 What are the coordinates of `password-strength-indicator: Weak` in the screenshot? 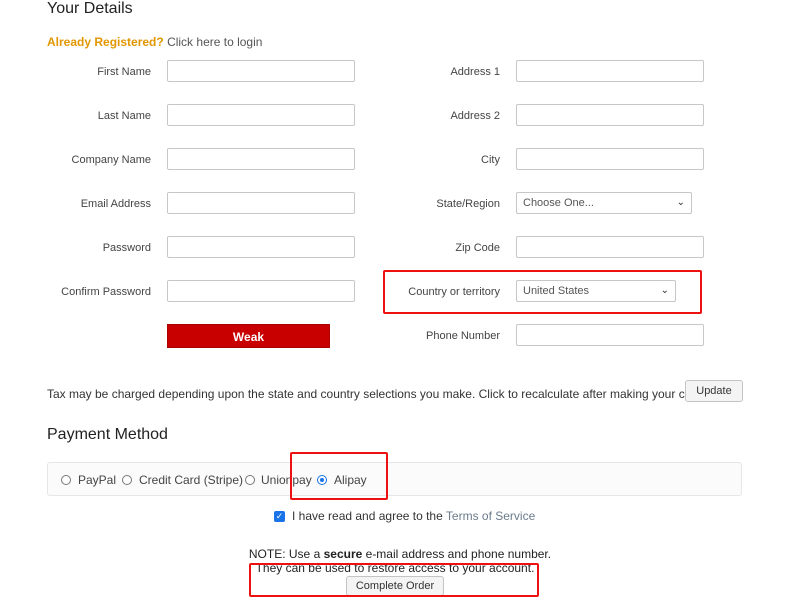 It's located at (248, 336).